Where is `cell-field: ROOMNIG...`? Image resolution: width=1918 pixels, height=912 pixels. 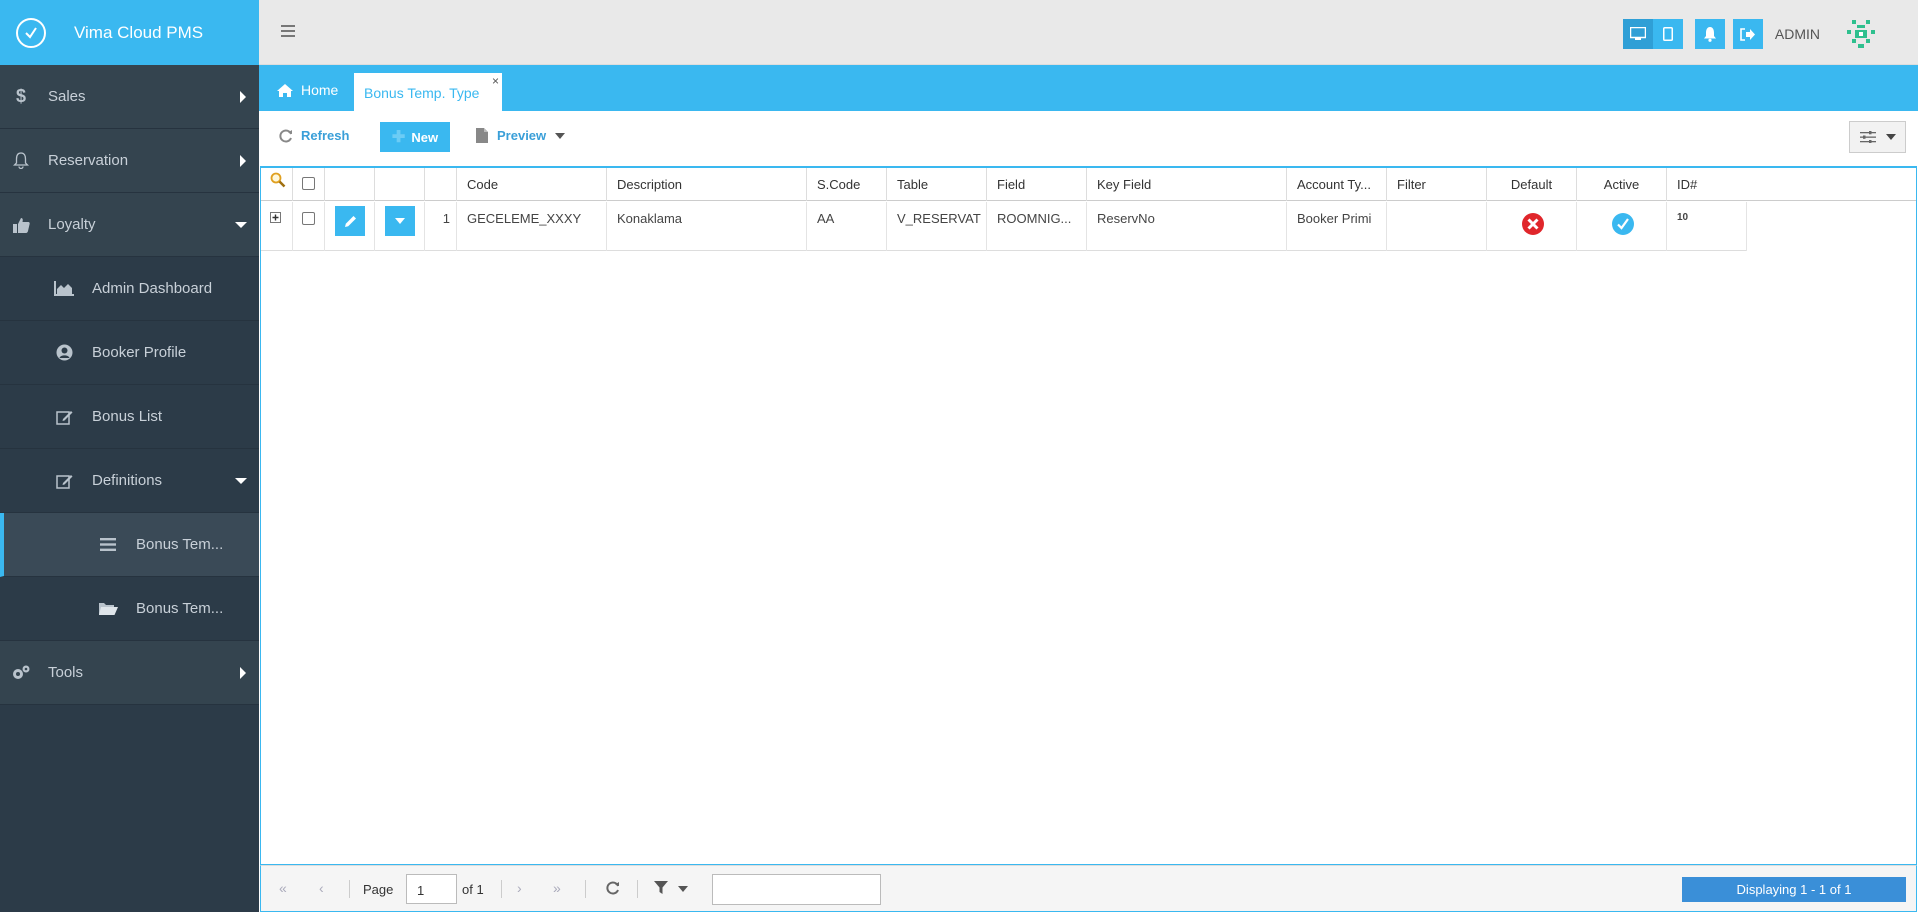
cell-field: ROOMNIG... is located at coordinates (1037, 226).